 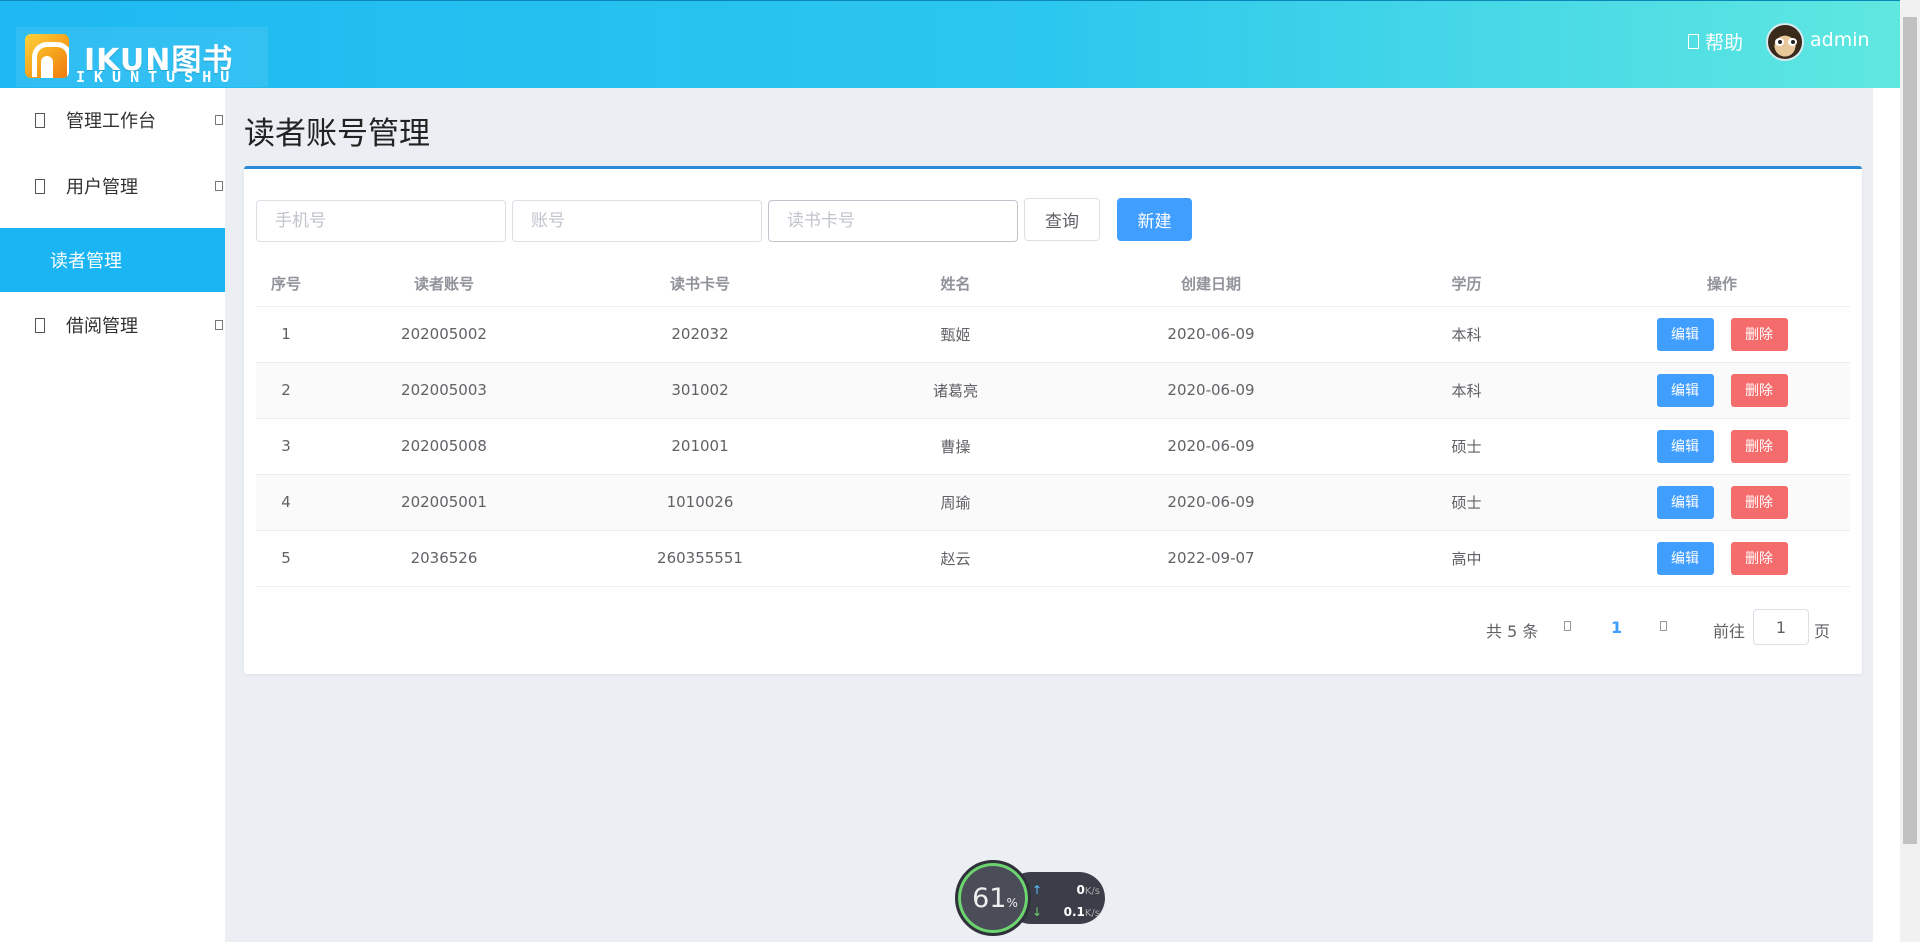 What do you see at coordinates (1663, 626) in the screenshot?
I see `next-page-icon` at bounding box center [1663, 626].